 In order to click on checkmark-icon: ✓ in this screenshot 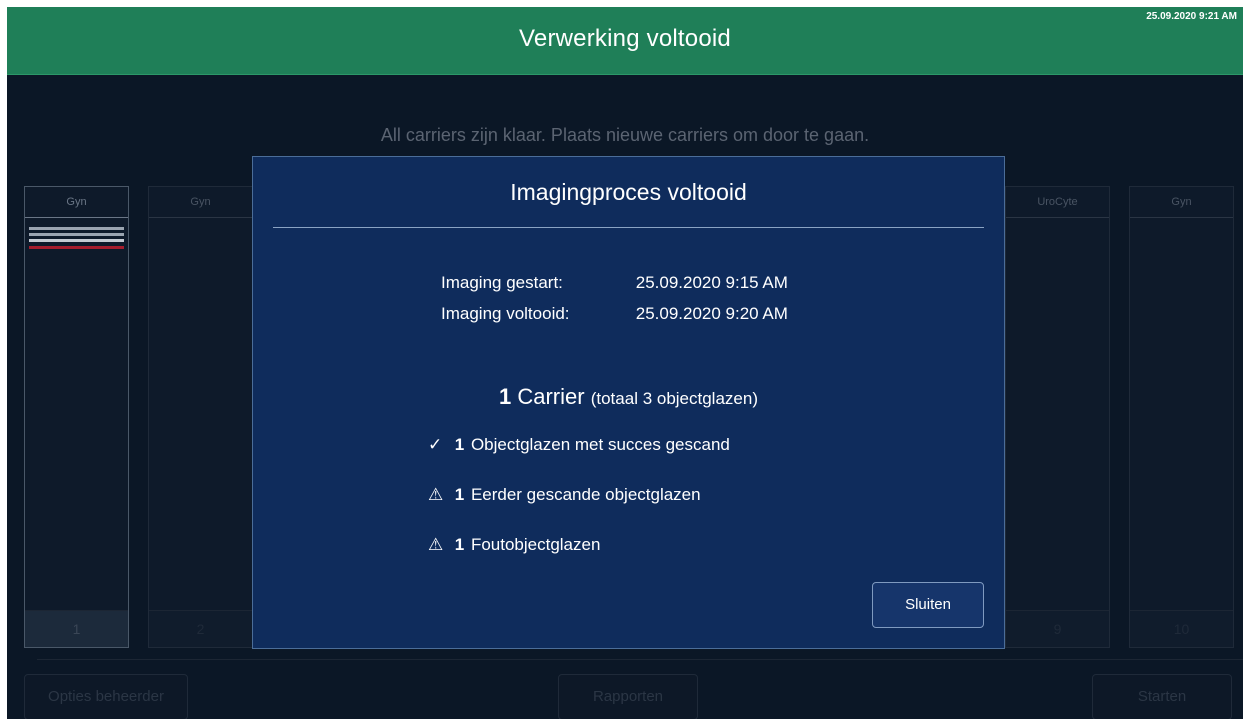, I will do `click(435, 444)`.